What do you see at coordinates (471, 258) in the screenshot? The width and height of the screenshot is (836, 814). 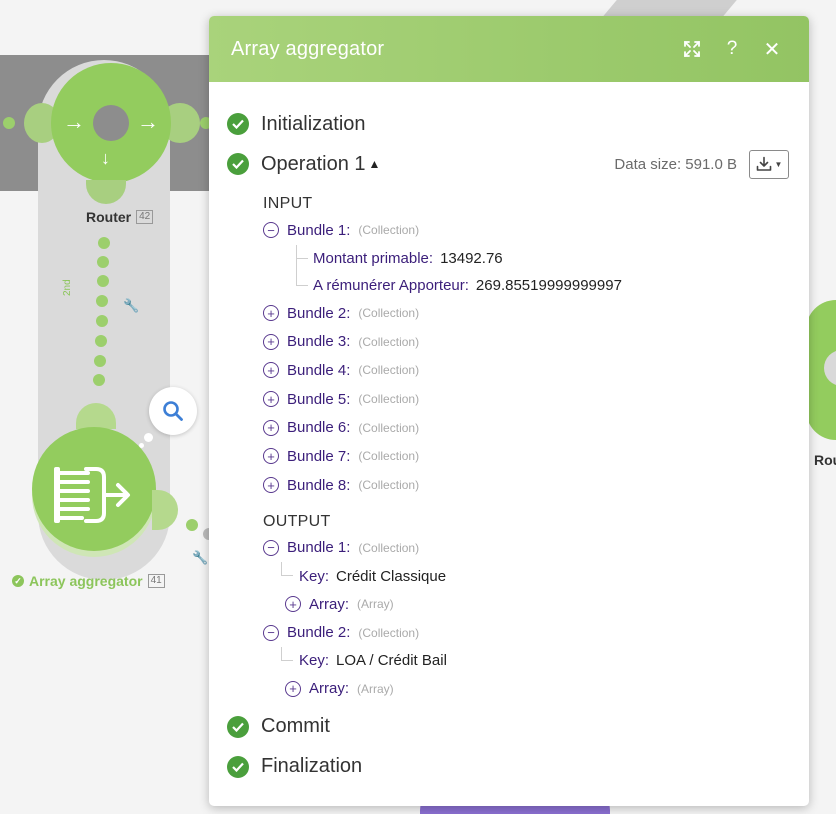 I see `field-value: 13492.76` at bounding box center [471, 258].